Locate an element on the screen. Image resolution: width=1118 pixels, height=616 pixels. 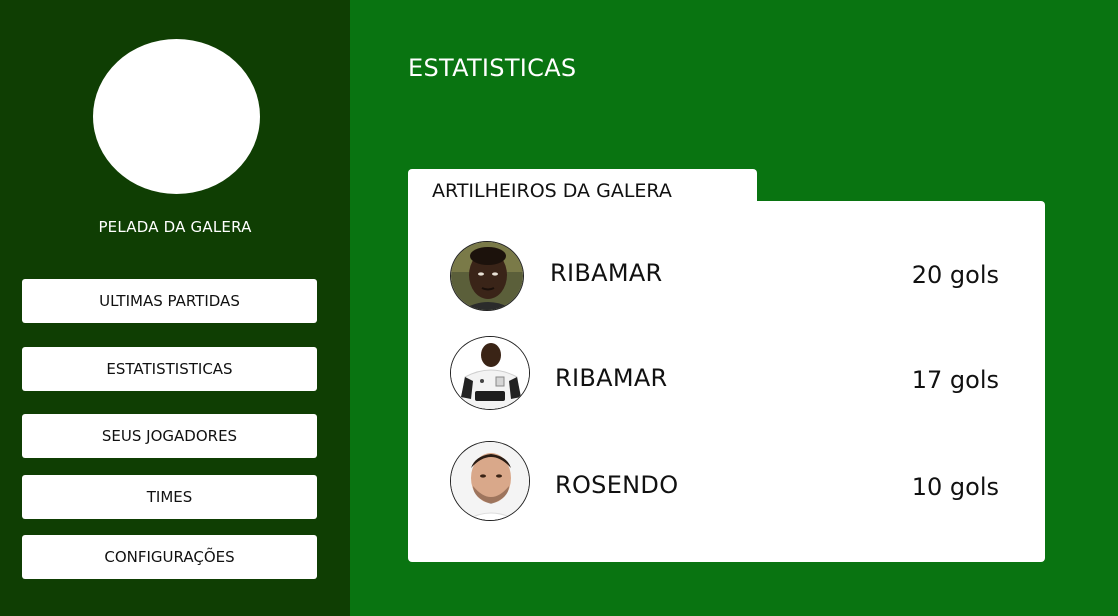
nav-button-configuracoes: CONFIGURAÇÕES is located at coordinates (169, 557).